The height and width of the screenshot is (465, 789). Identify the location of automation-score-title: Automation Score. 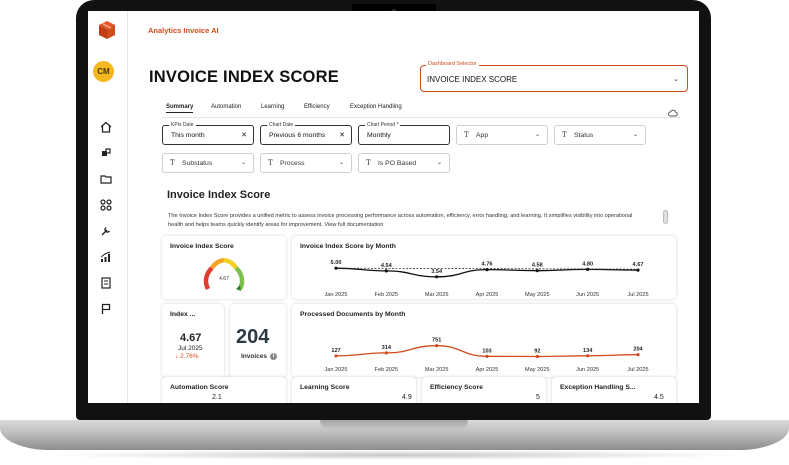
(199, 387).